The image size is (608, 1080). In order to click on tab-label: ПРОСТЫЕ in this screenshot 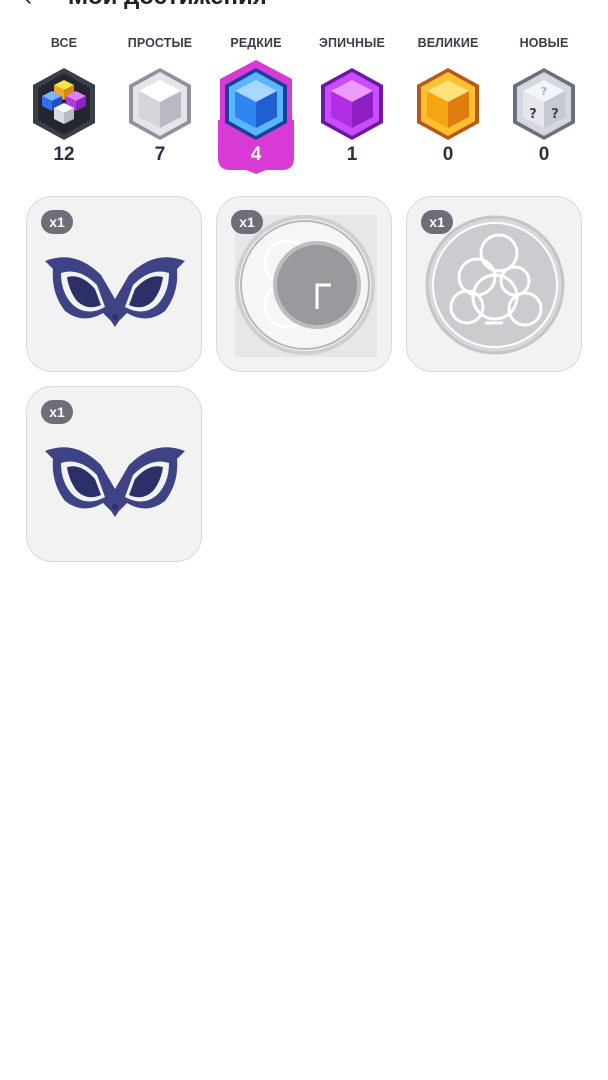, I will do `click(160, 43)`.